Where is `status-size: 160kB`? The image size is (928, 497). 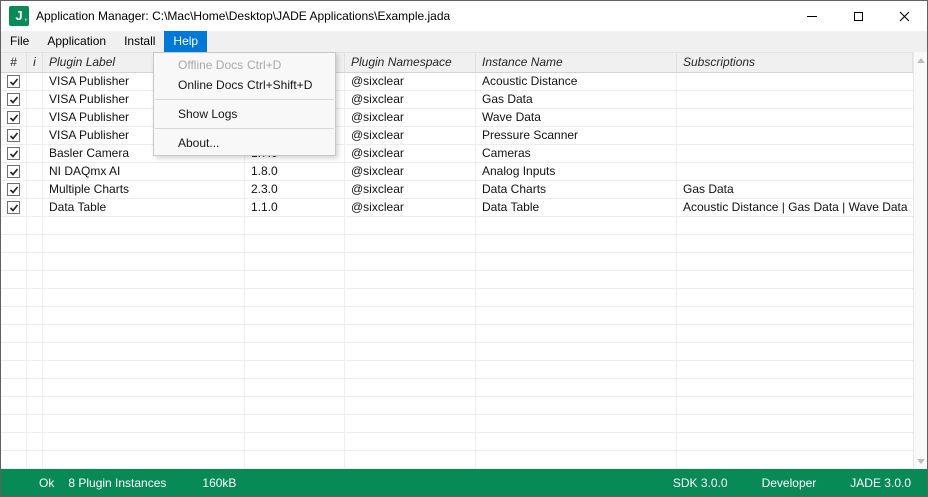
status-size: 160kB is located at coordinates (219, 482).